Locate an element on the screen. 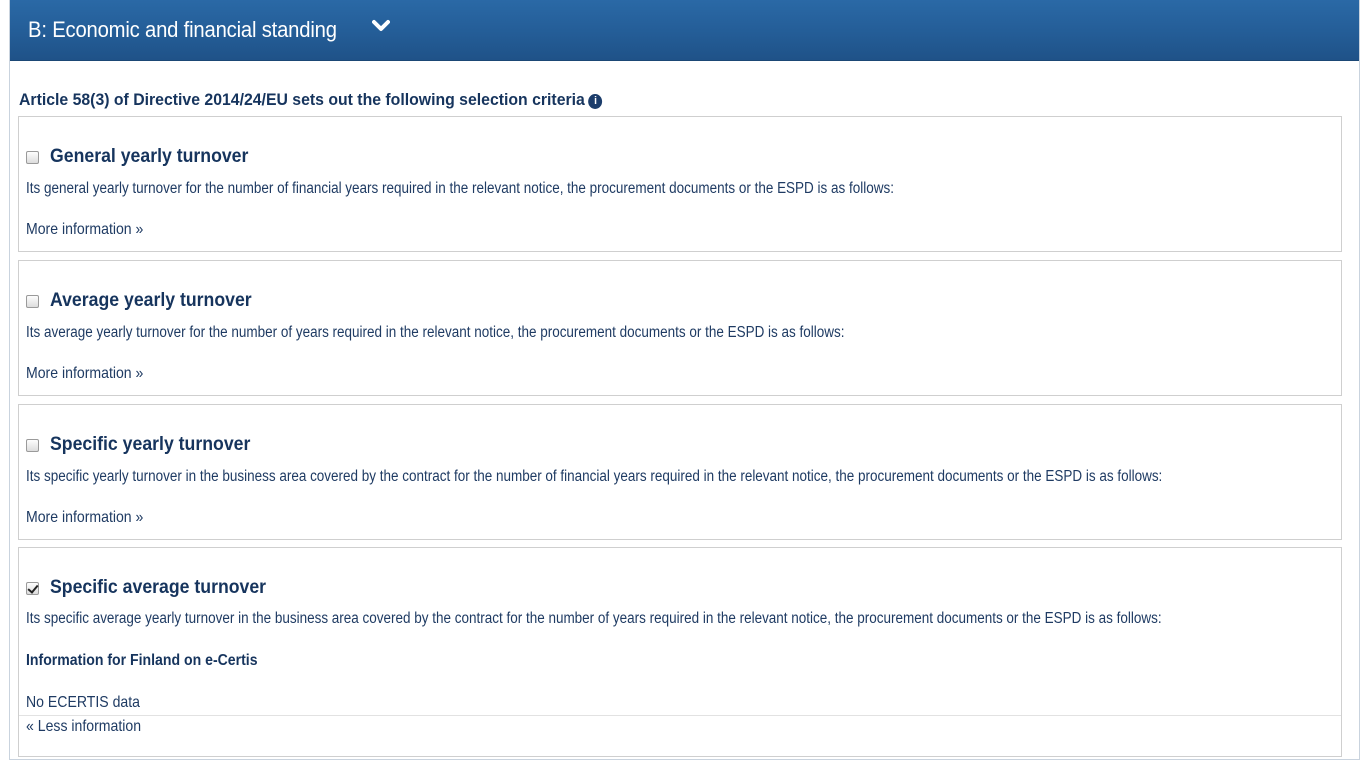  criterion-title-row: Specific yearly turnover is located at coordinates (145, 445).